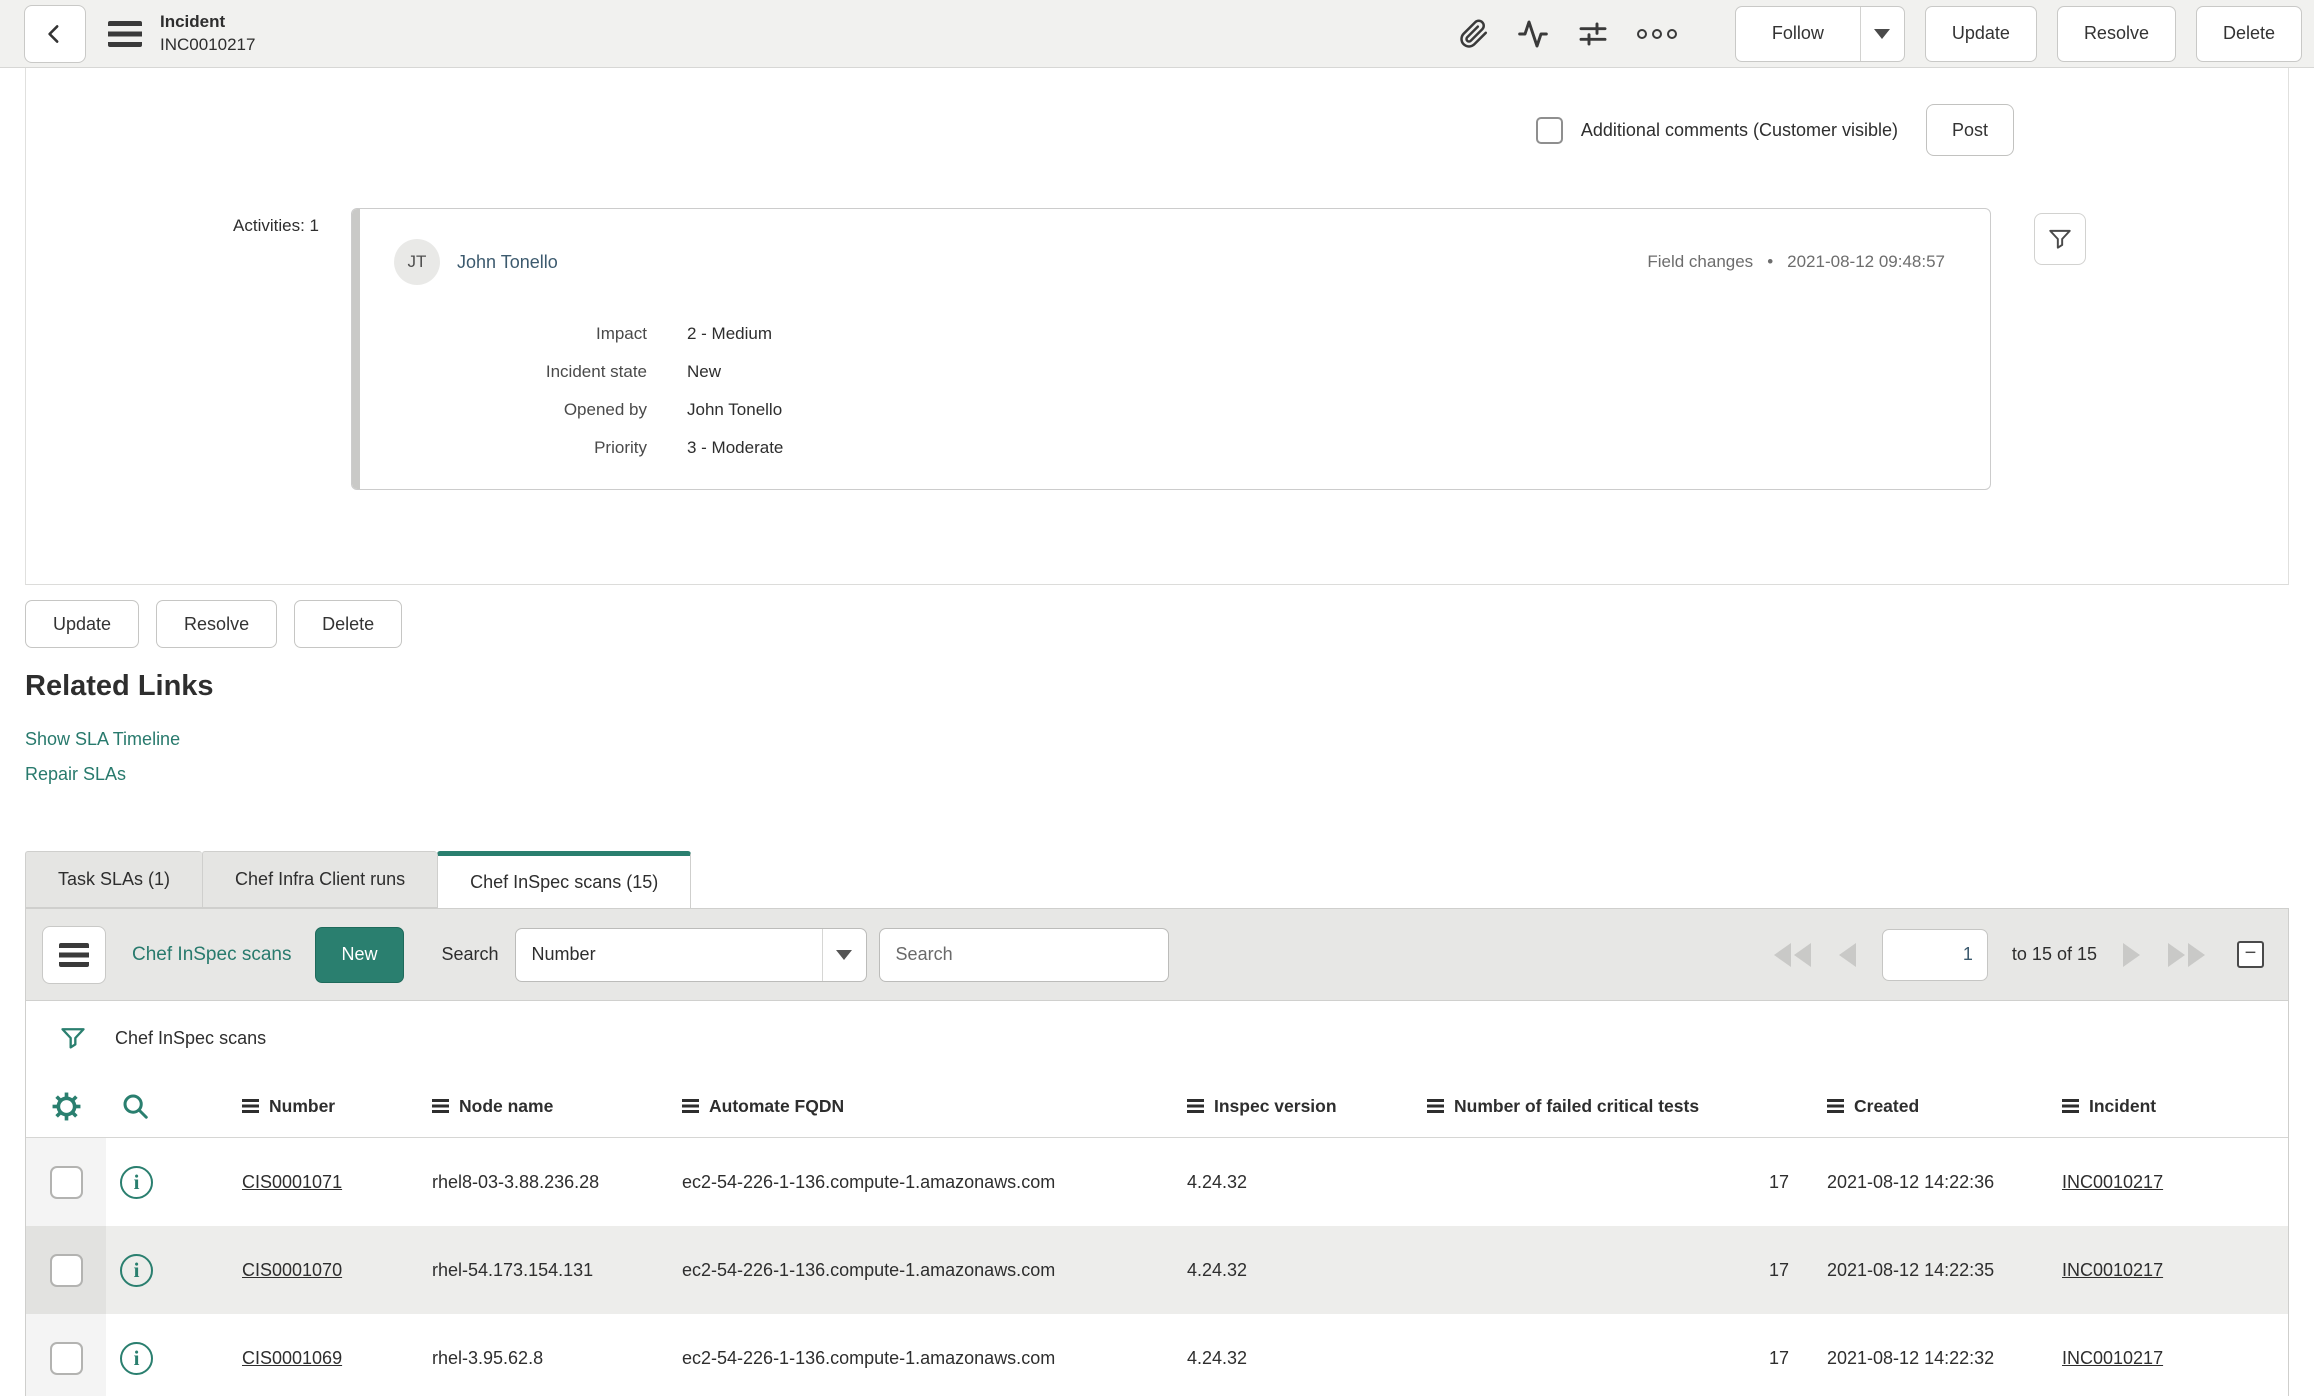 The height and width of the screenshot is (1396, 2314). What do you see at coordinates (488, 1357) in the screenshot?
I see `cell-node-name: rhel-3.95.62.8` at bounding box center [488, 1357].